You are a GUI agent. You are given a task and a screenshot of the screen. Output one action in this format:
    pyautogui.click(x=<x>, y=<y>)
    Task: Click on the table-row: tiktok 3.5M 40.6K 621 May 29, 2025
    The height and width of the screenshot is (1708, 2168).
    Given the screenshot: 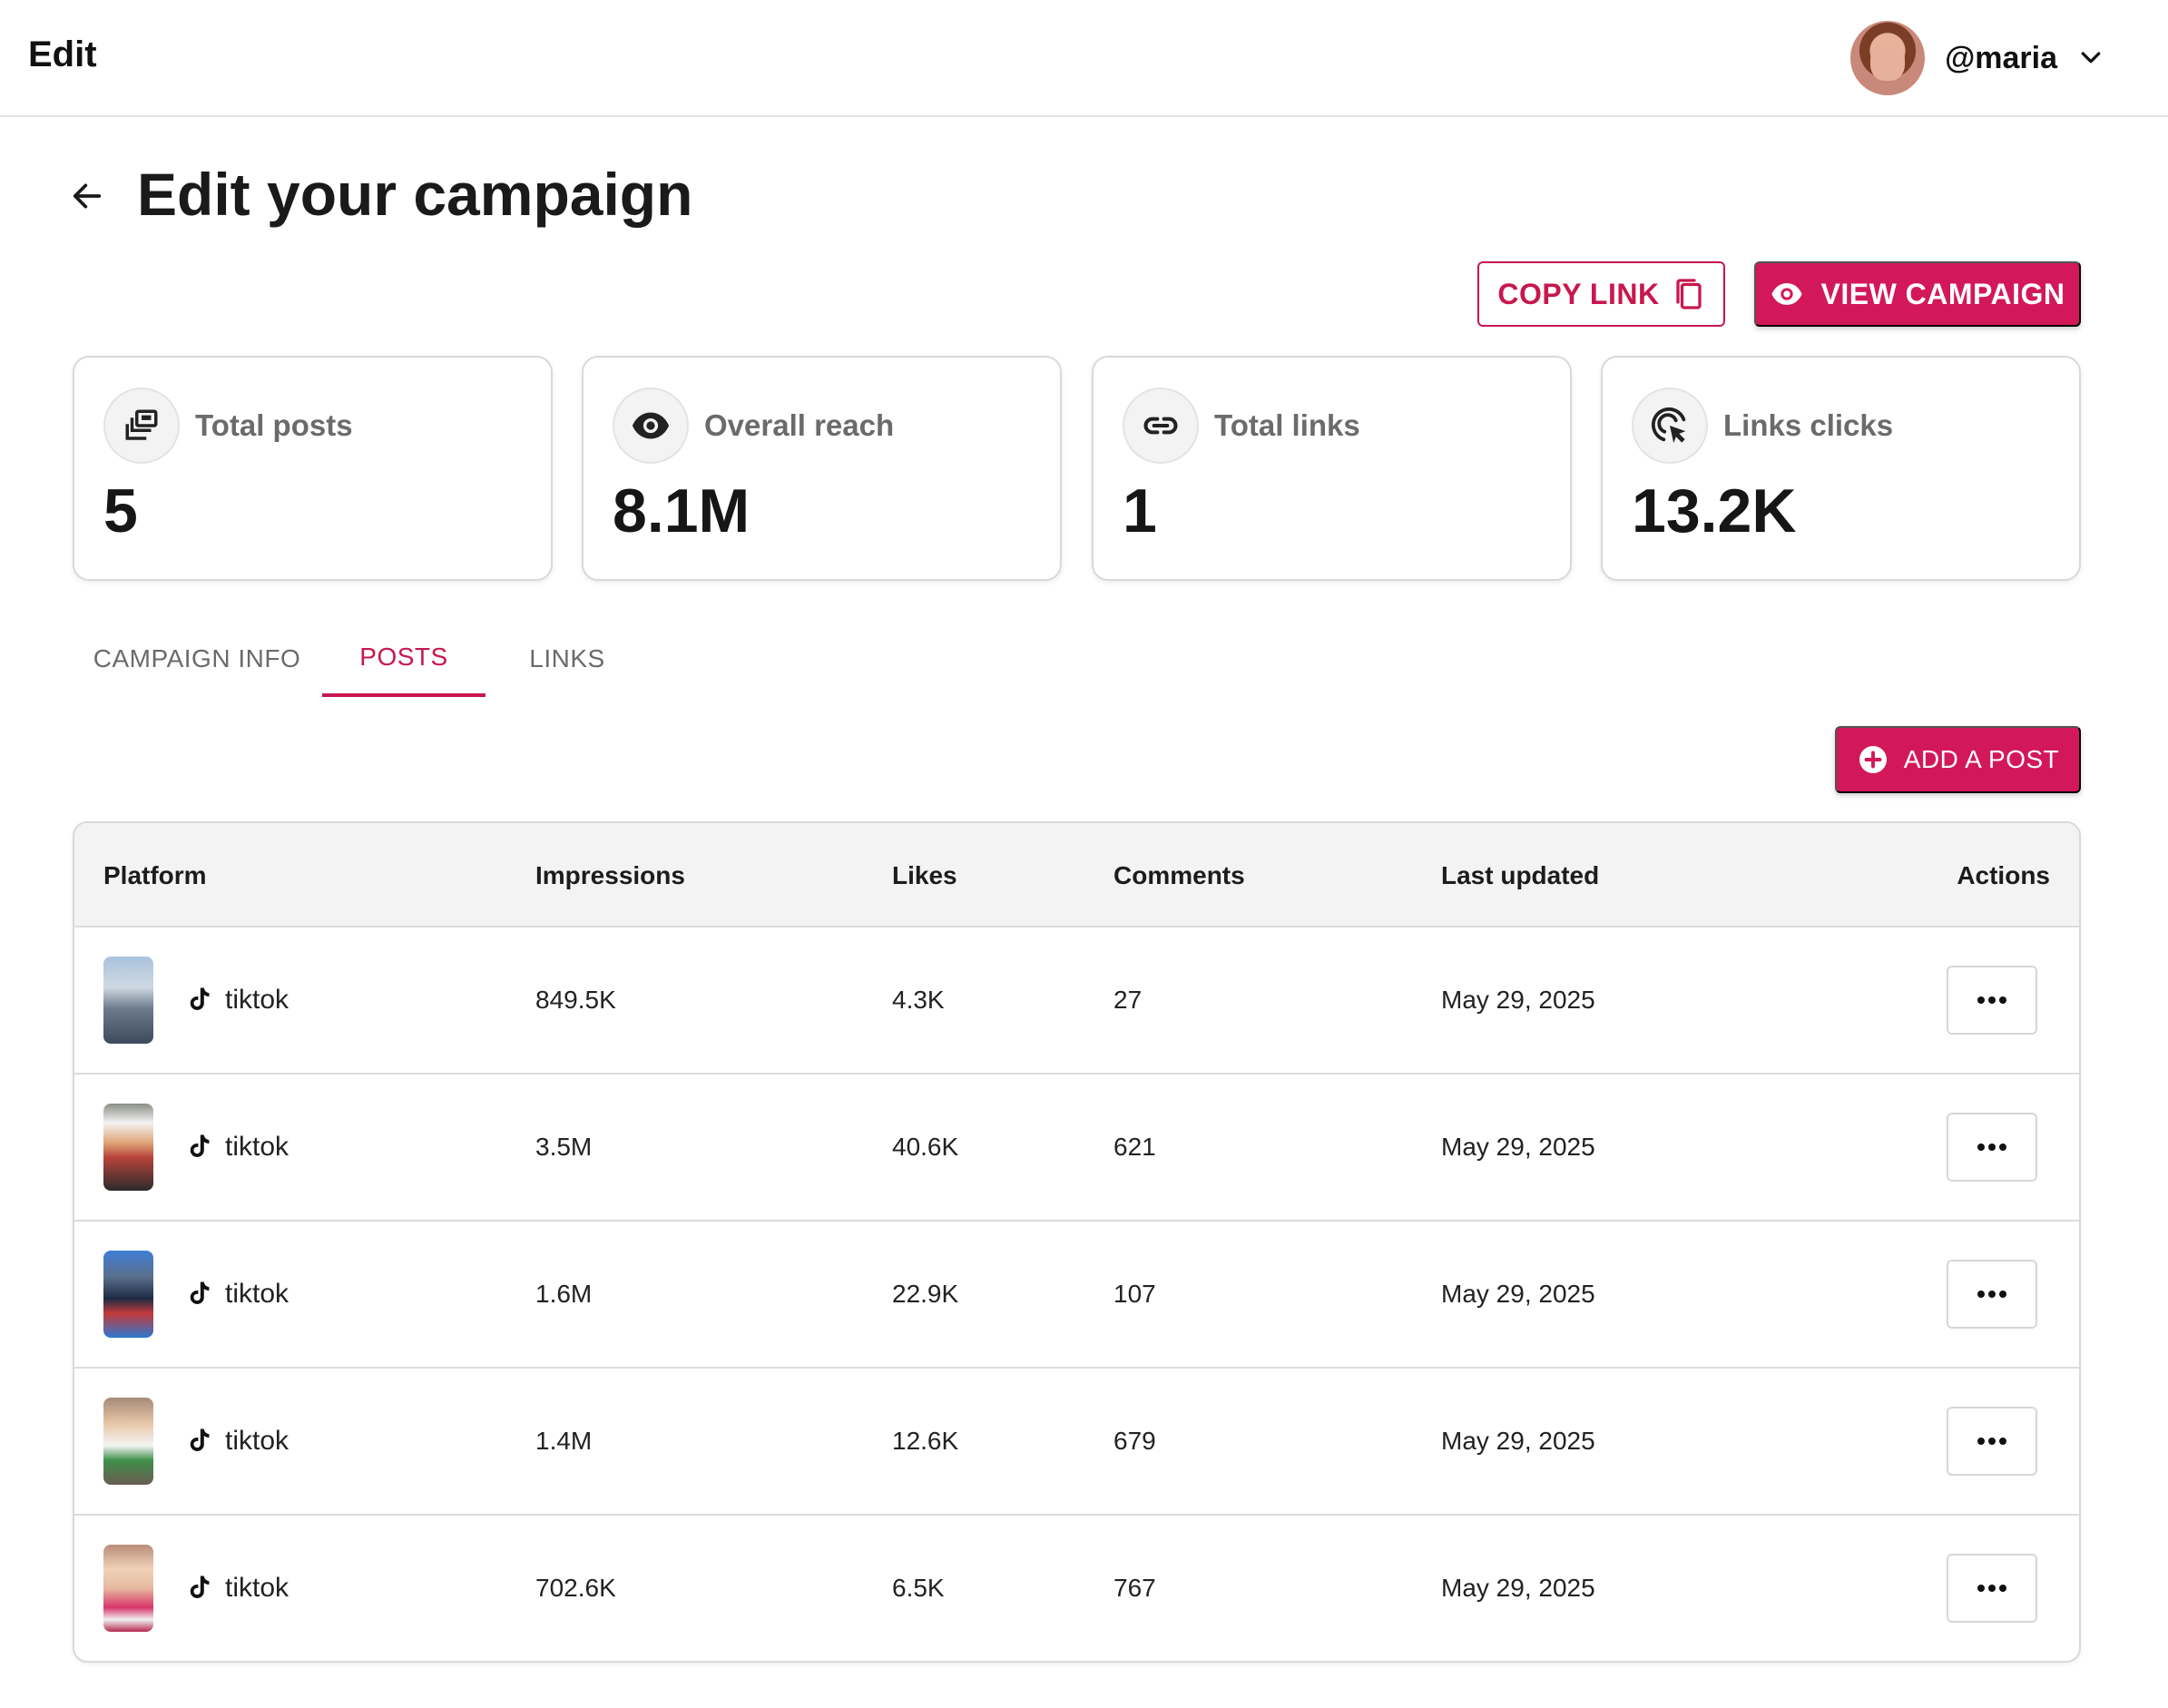 What is the action you would take?
    pyautogui.click(x=1076, y=1148)
    